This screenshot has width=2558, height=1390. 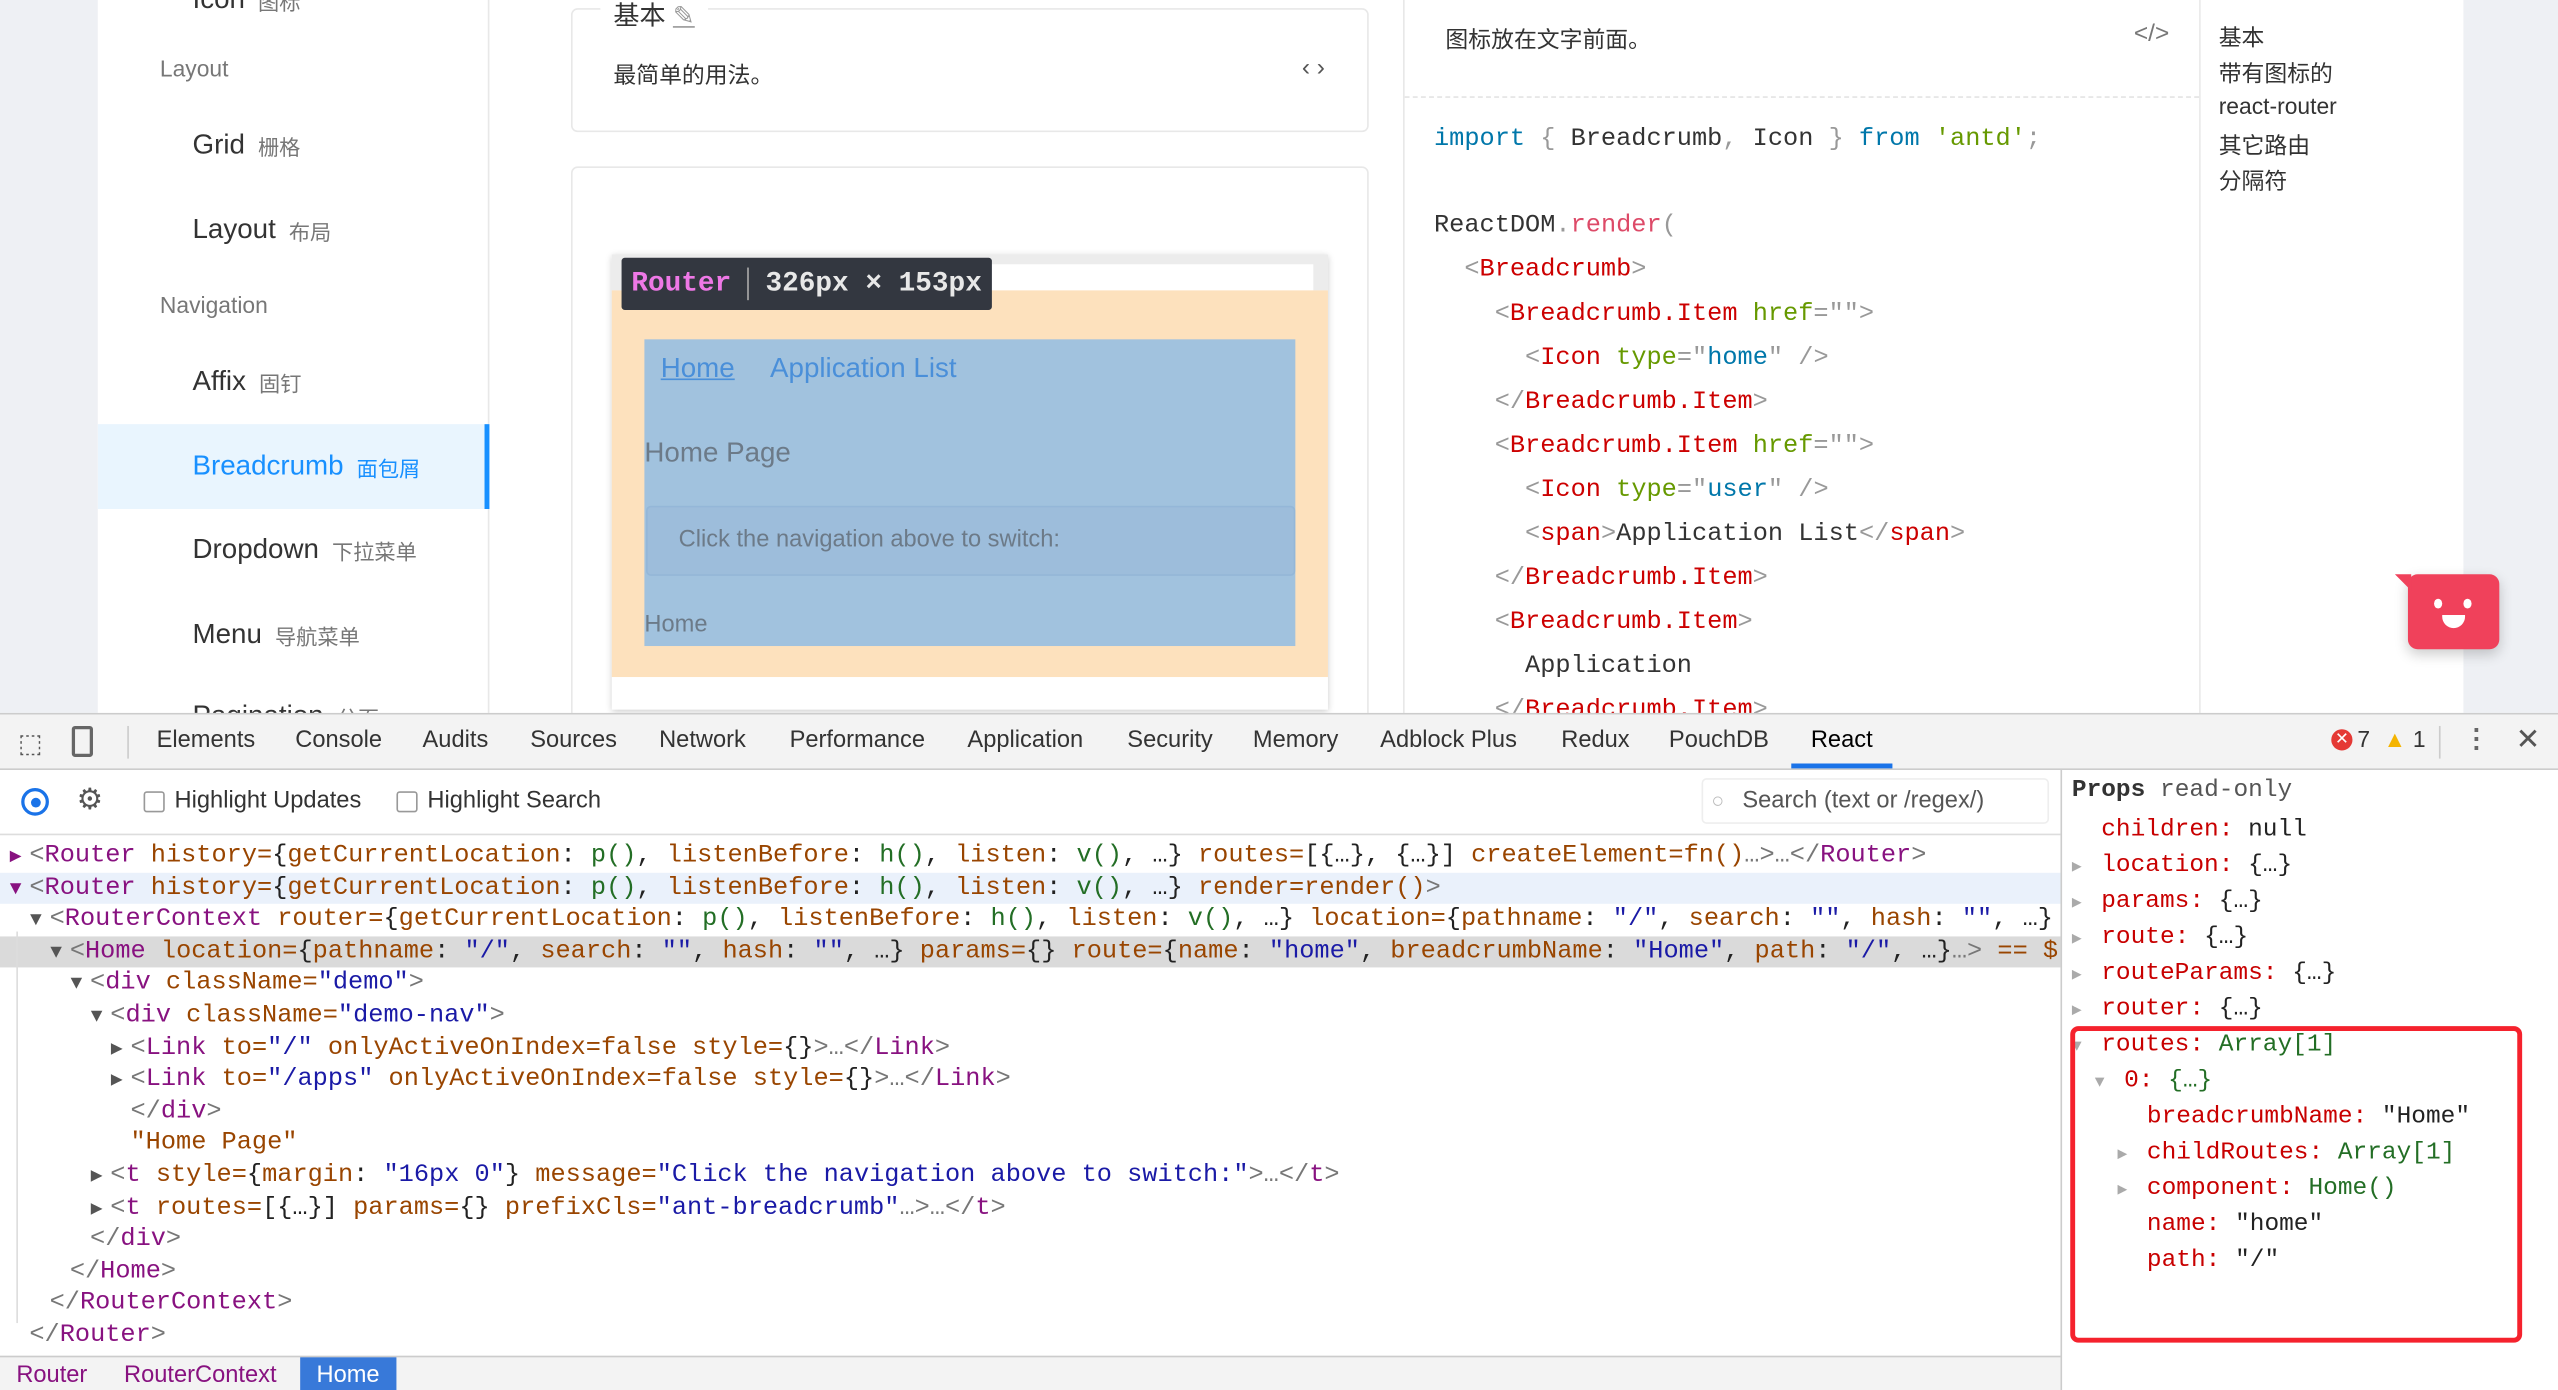 I want to click on tree-row: </Home>, so click(x=1030, y=1272).